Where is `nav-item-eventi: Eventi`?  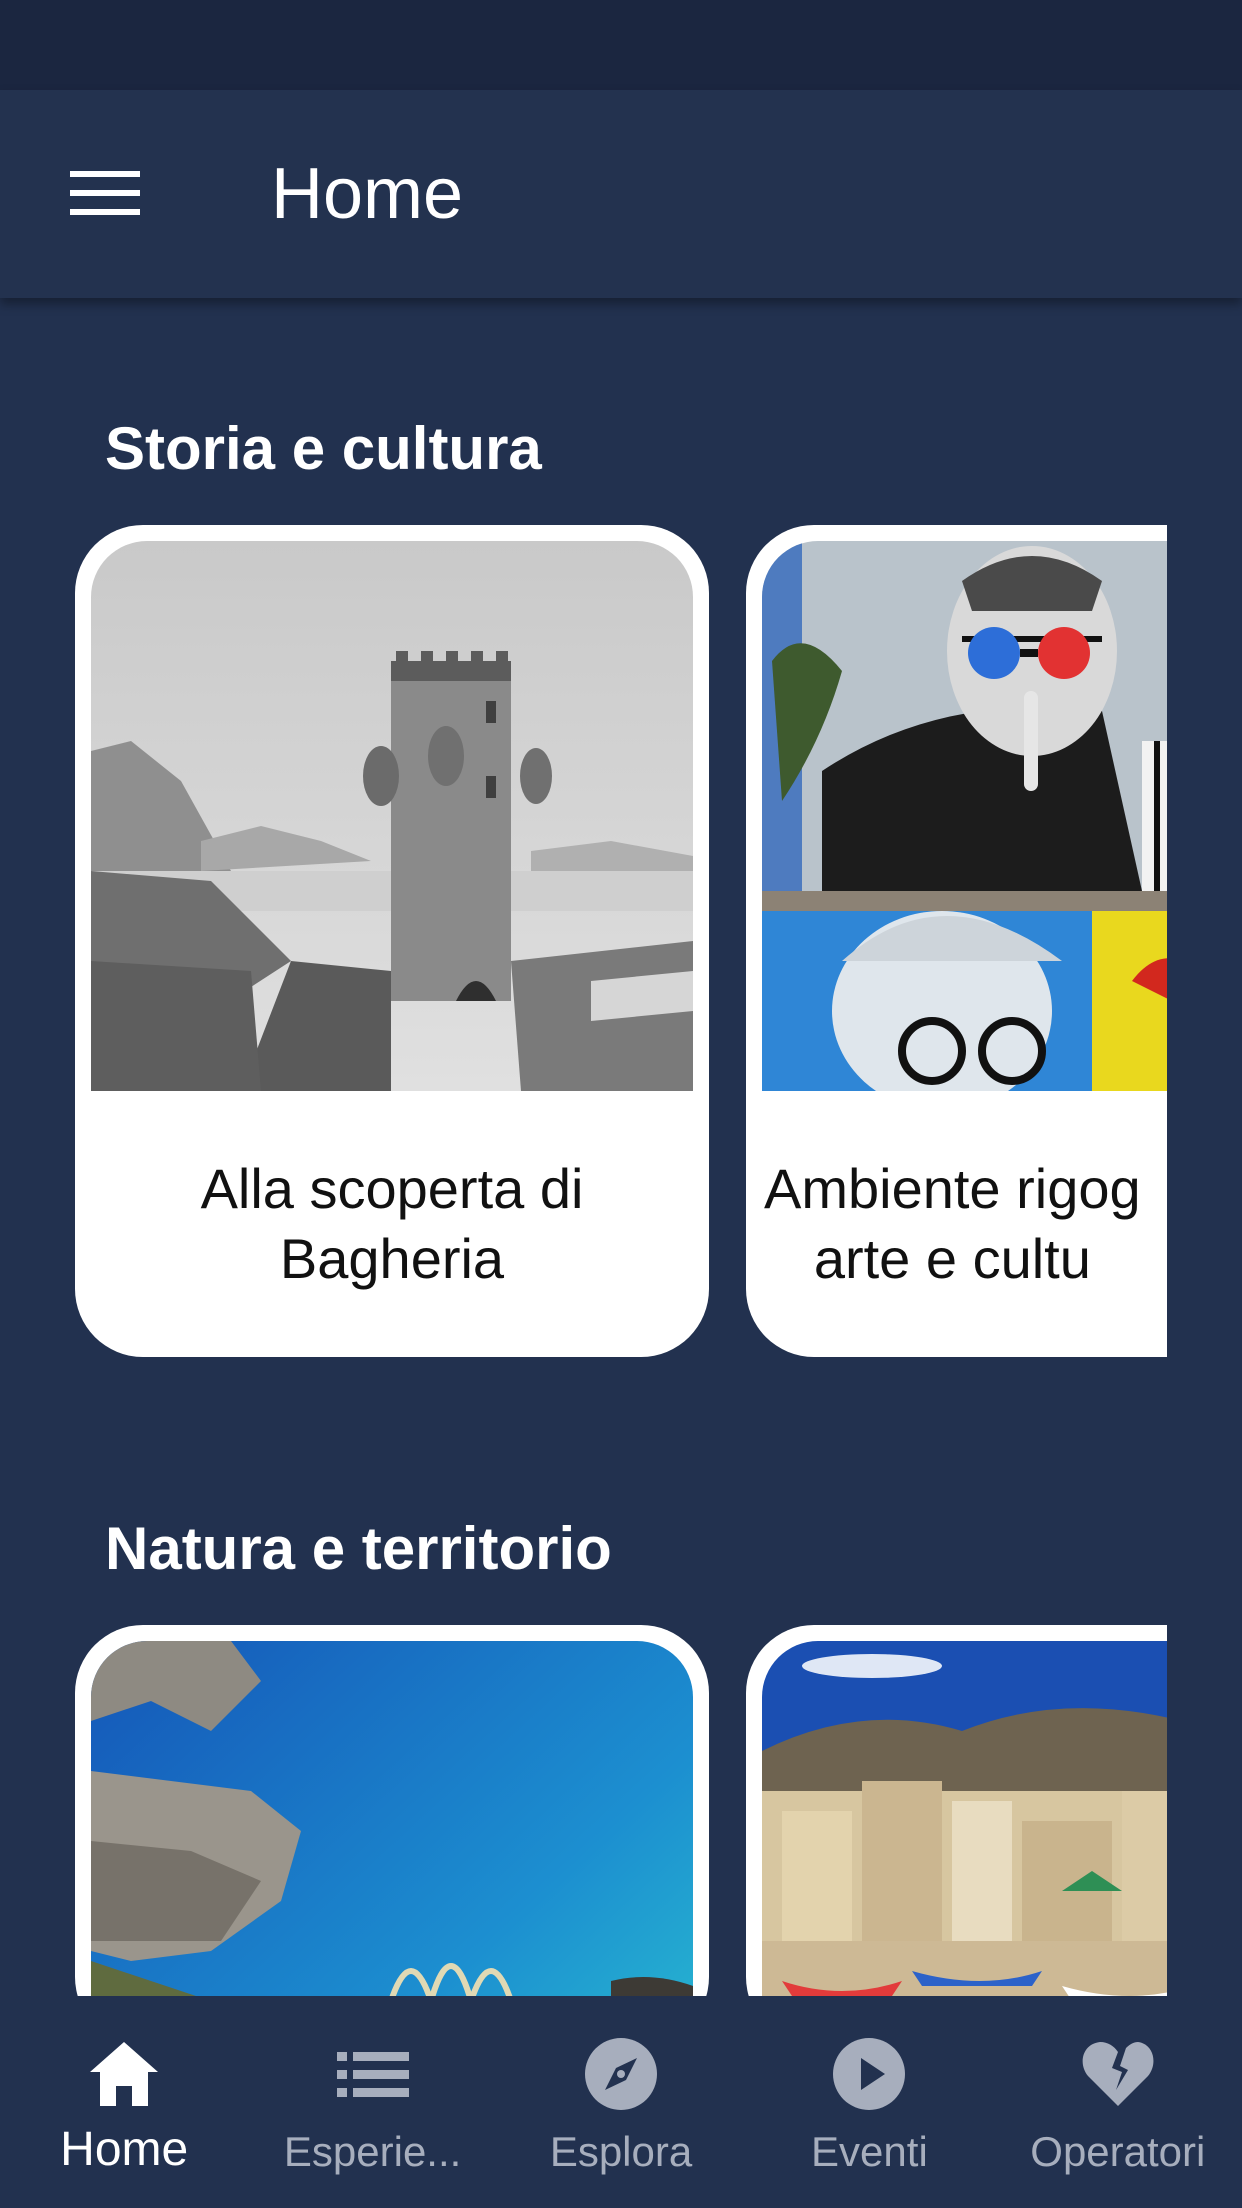
nav-item-eventi: Eventi is located at coordinates (869, 2102).